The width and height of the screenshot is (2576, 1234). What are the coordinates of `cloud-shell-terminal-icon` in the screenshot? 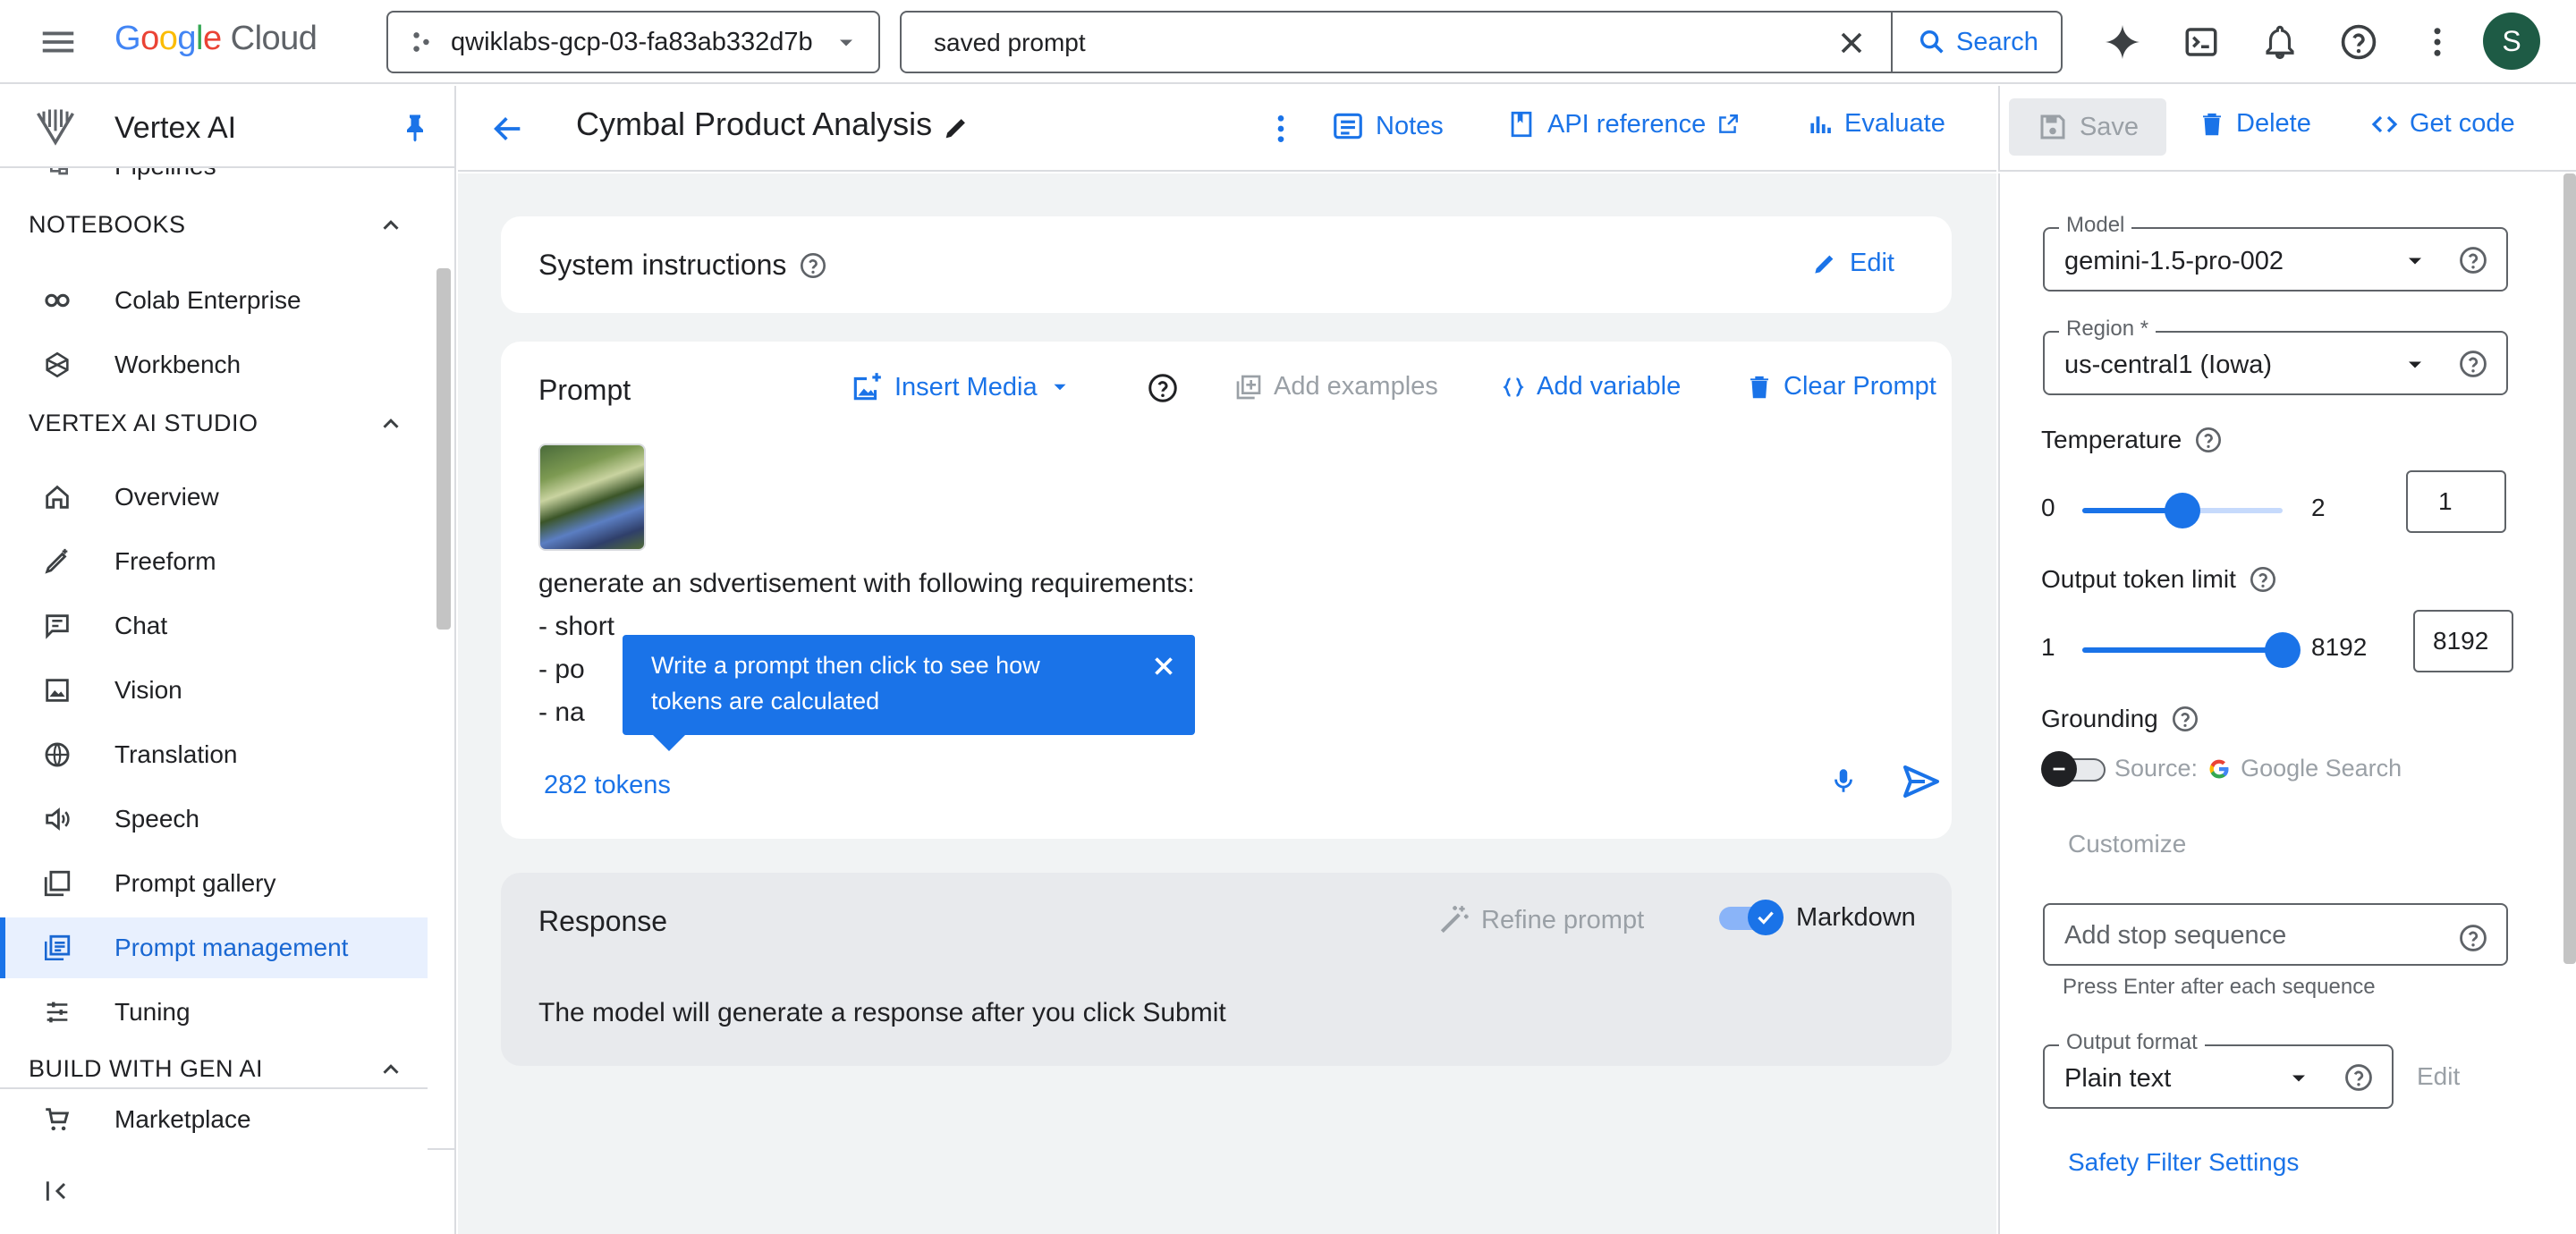 It's located at (2201, 42).